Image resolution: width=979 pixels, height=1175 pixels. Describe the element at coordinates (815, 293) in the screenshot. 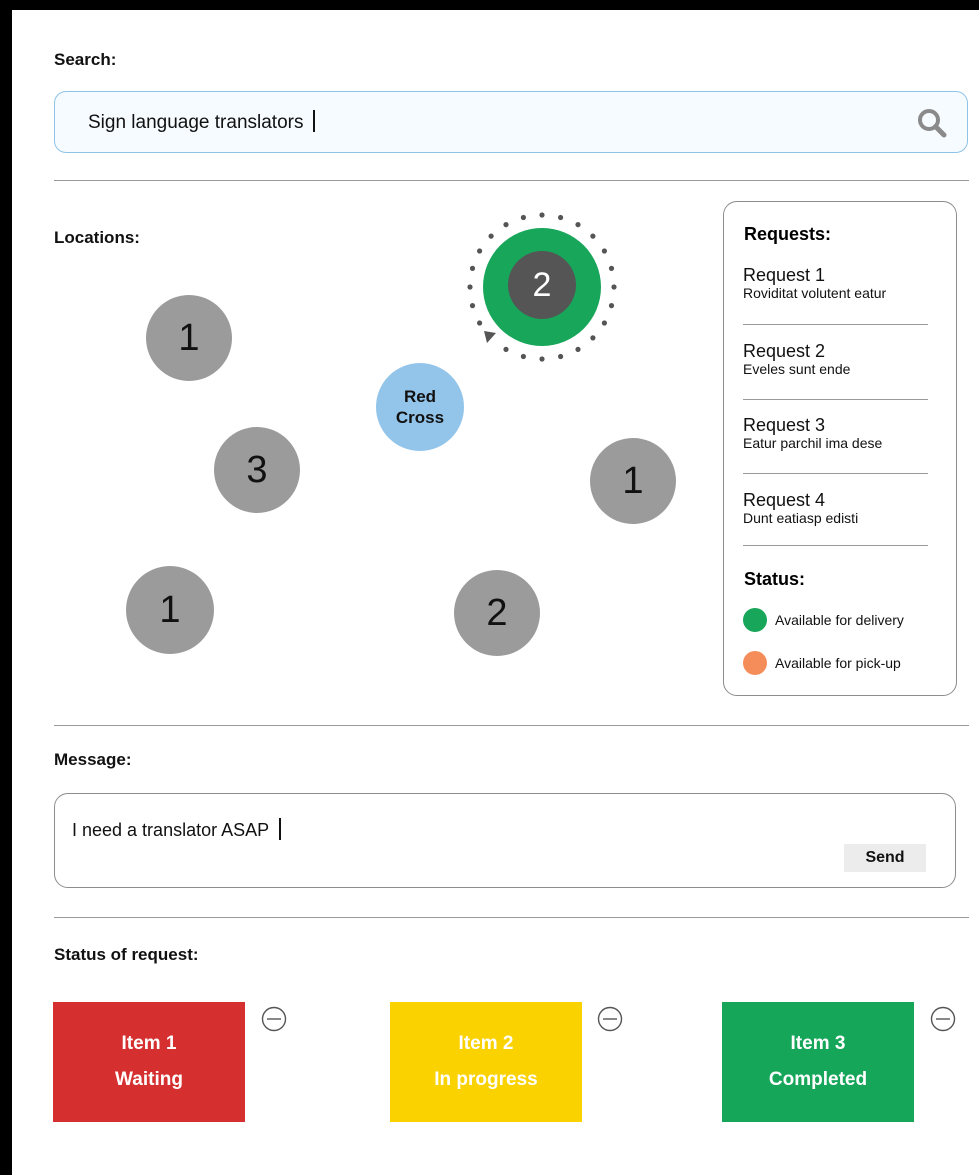

I see `request-subtitle: Roviditat volutent eatur` at that location.